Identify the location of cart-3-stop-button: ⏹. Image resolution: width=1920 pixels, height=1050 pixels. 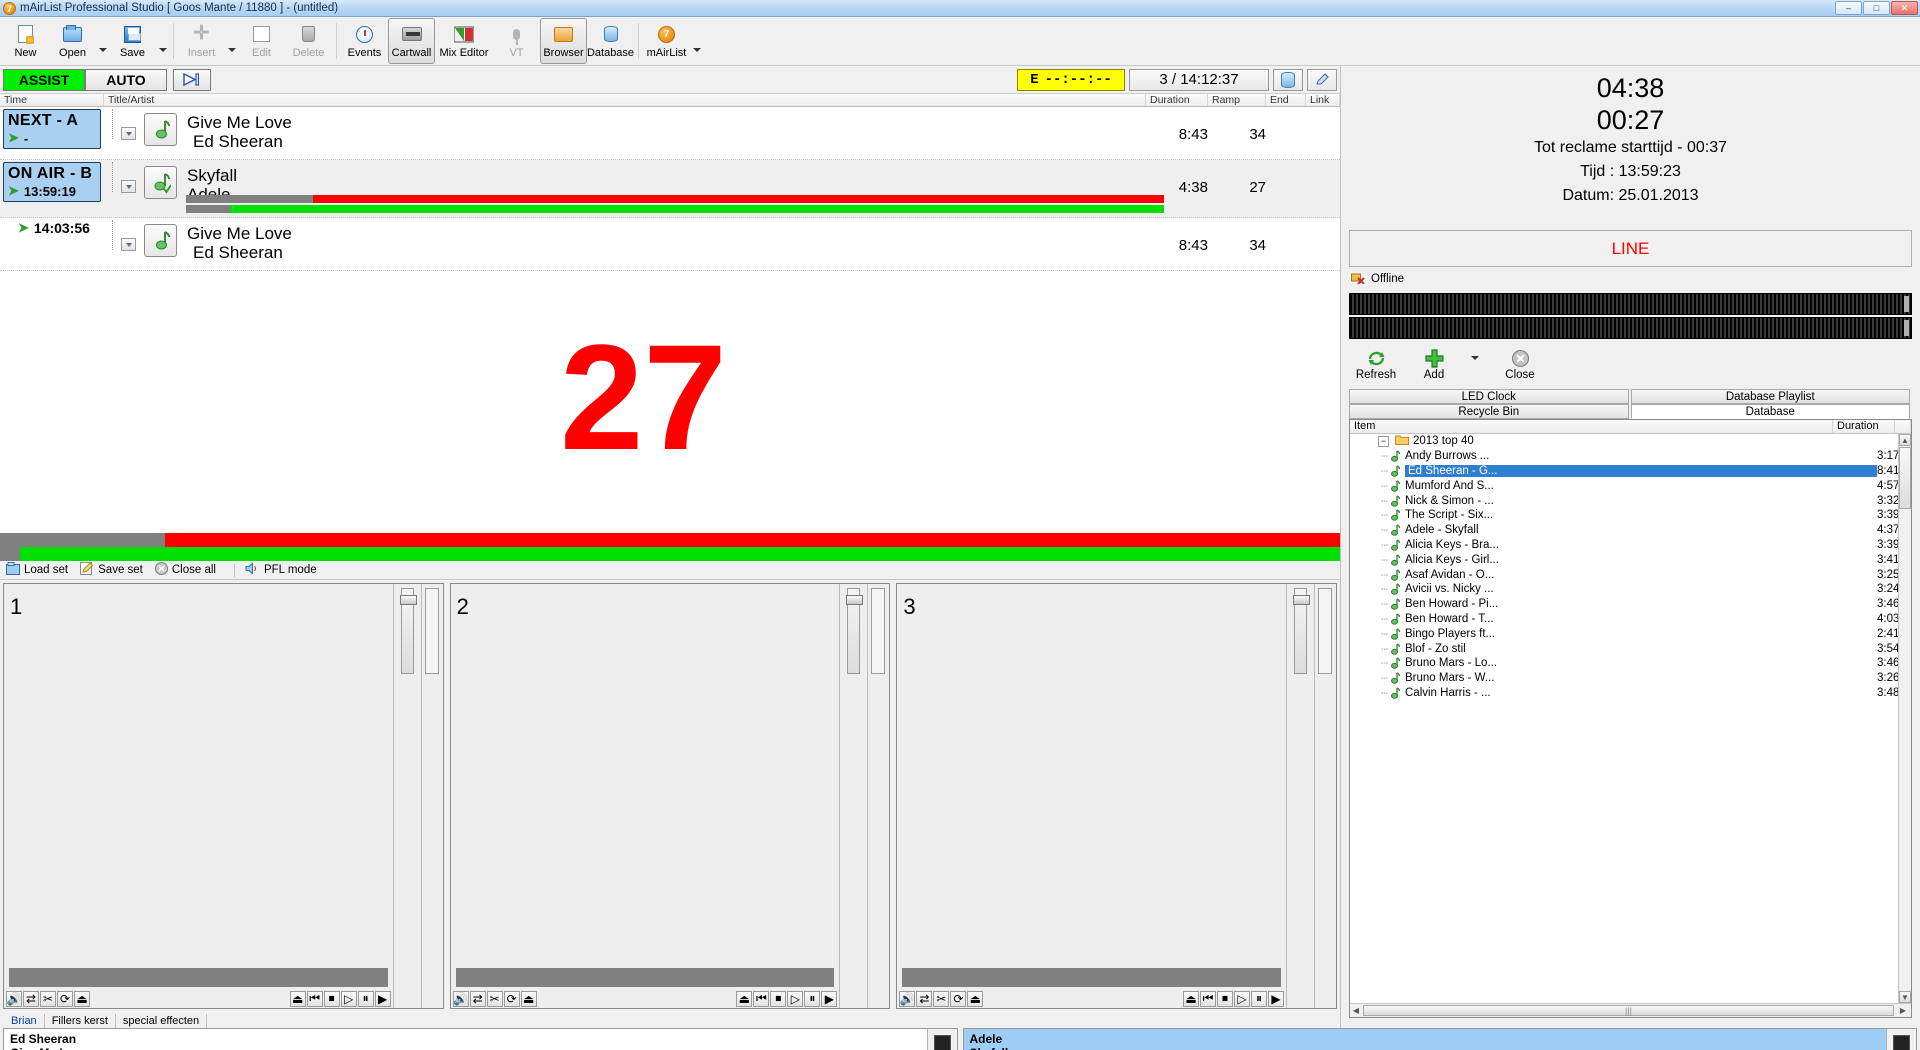
(1225, 998).